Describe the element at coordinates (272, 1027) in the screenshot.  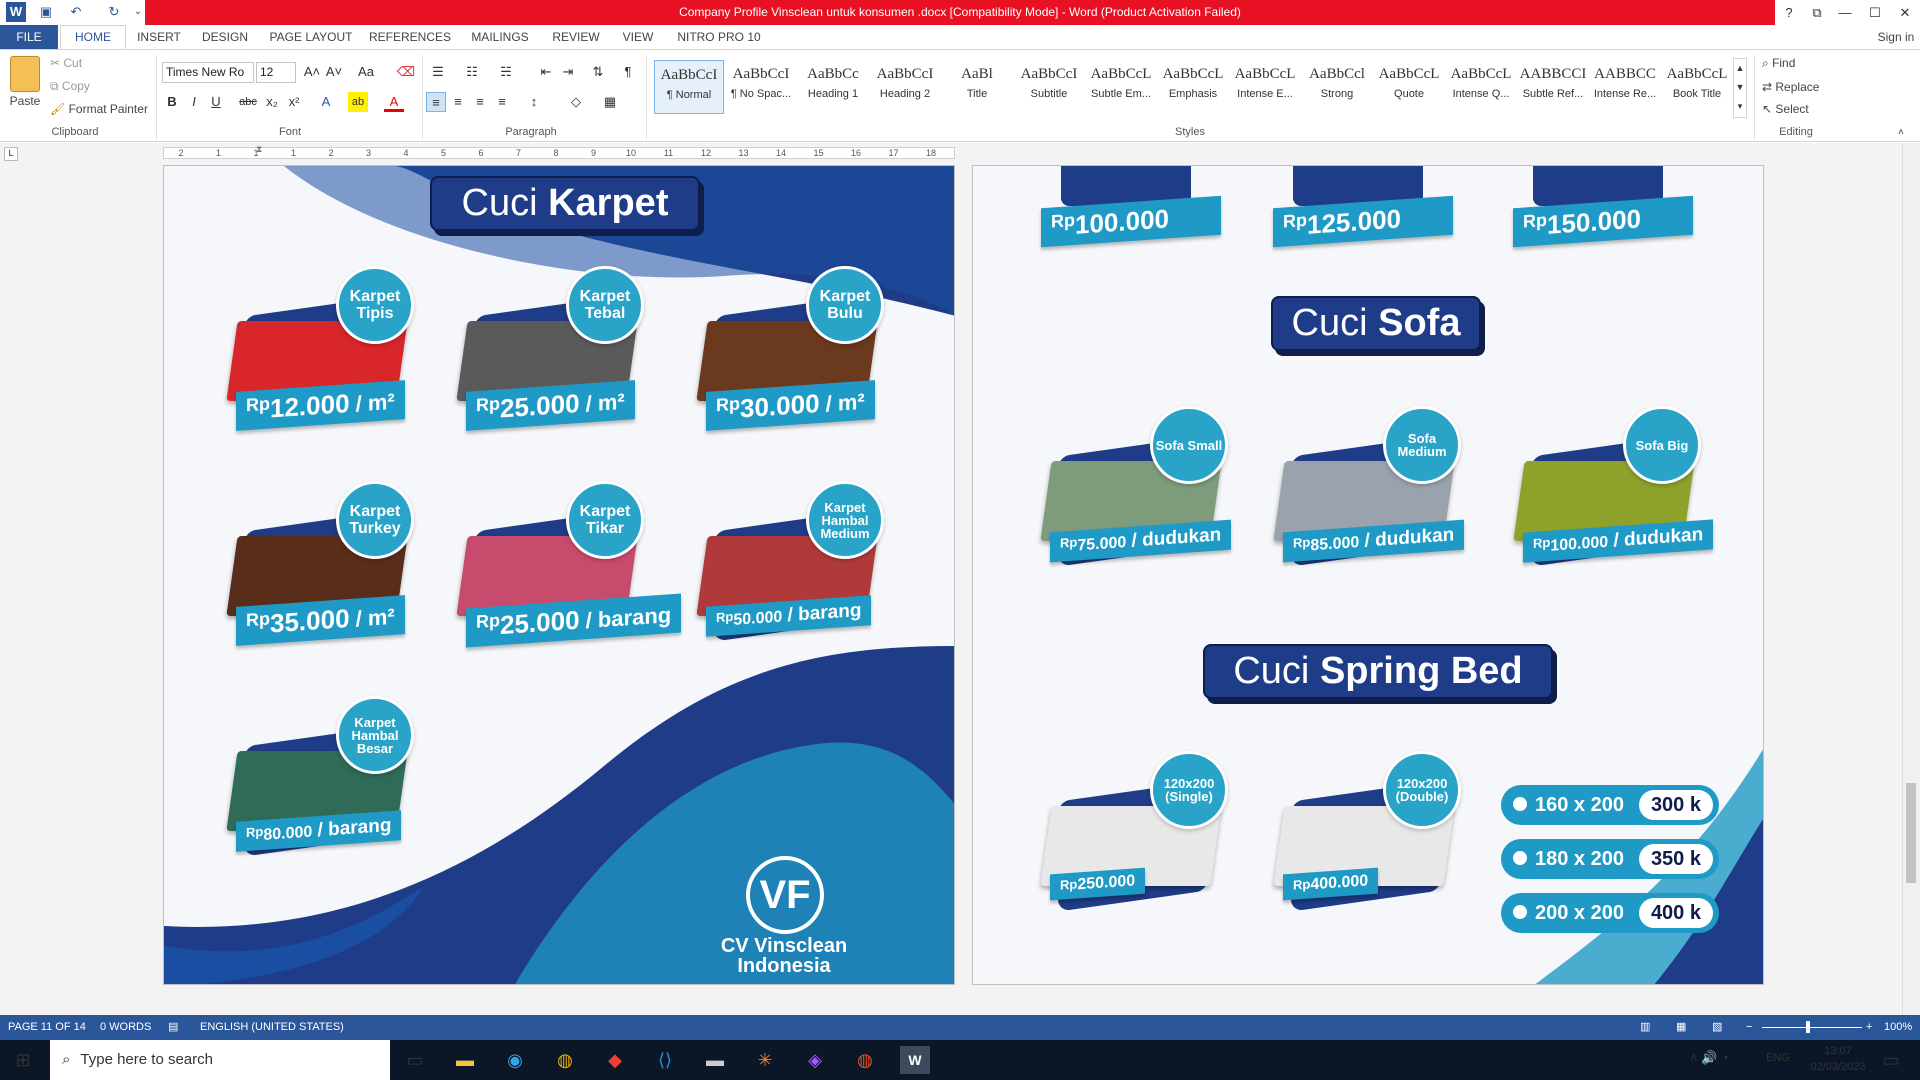
I see `language-status: ENGLISH (UNITED STATES)` at that location.